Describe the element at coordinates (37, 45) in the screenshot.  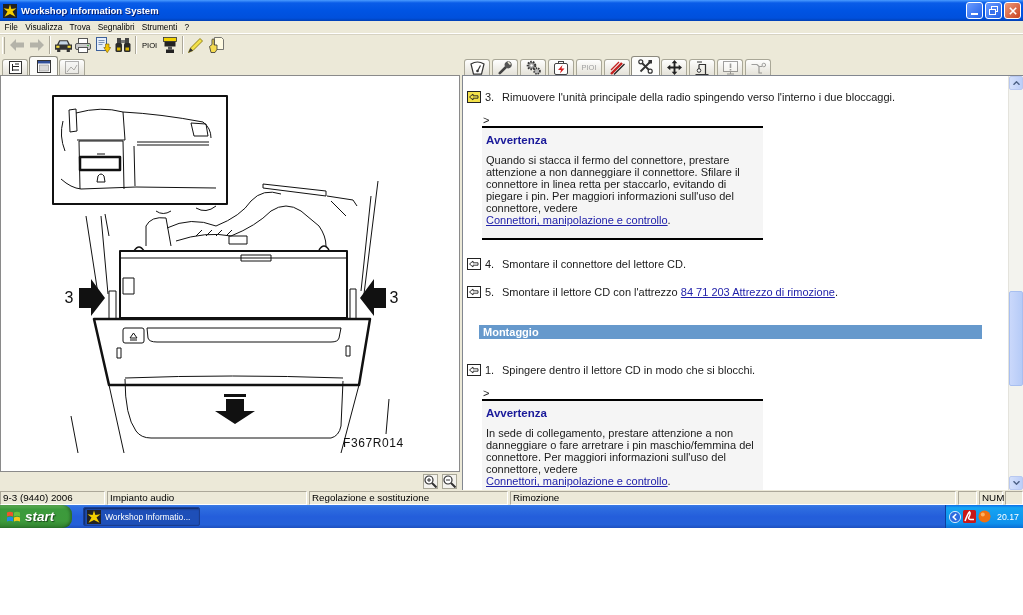
I see `right-arrow-icon` at that location.